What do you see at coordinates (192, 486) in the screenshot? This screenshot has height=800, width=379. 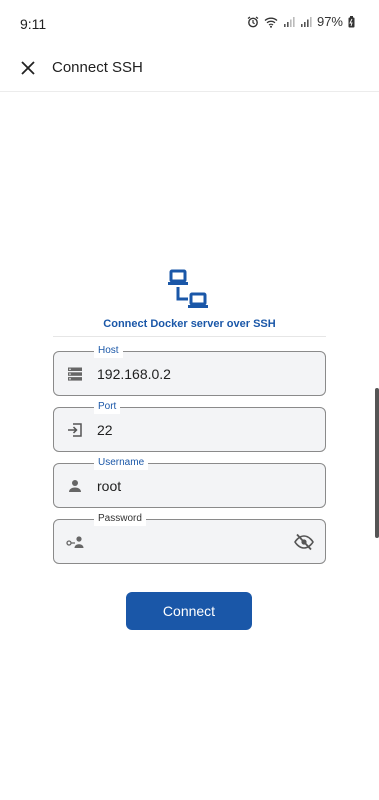 I see `username-input` at bounding box center [192, 486].